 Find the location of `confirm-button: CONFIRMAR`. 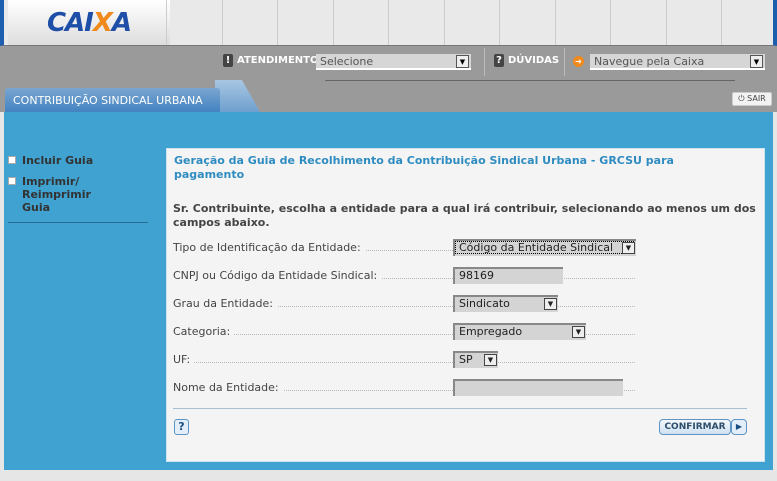

confirm-button: CONFIRMAR is located at coordinates (695, 427).